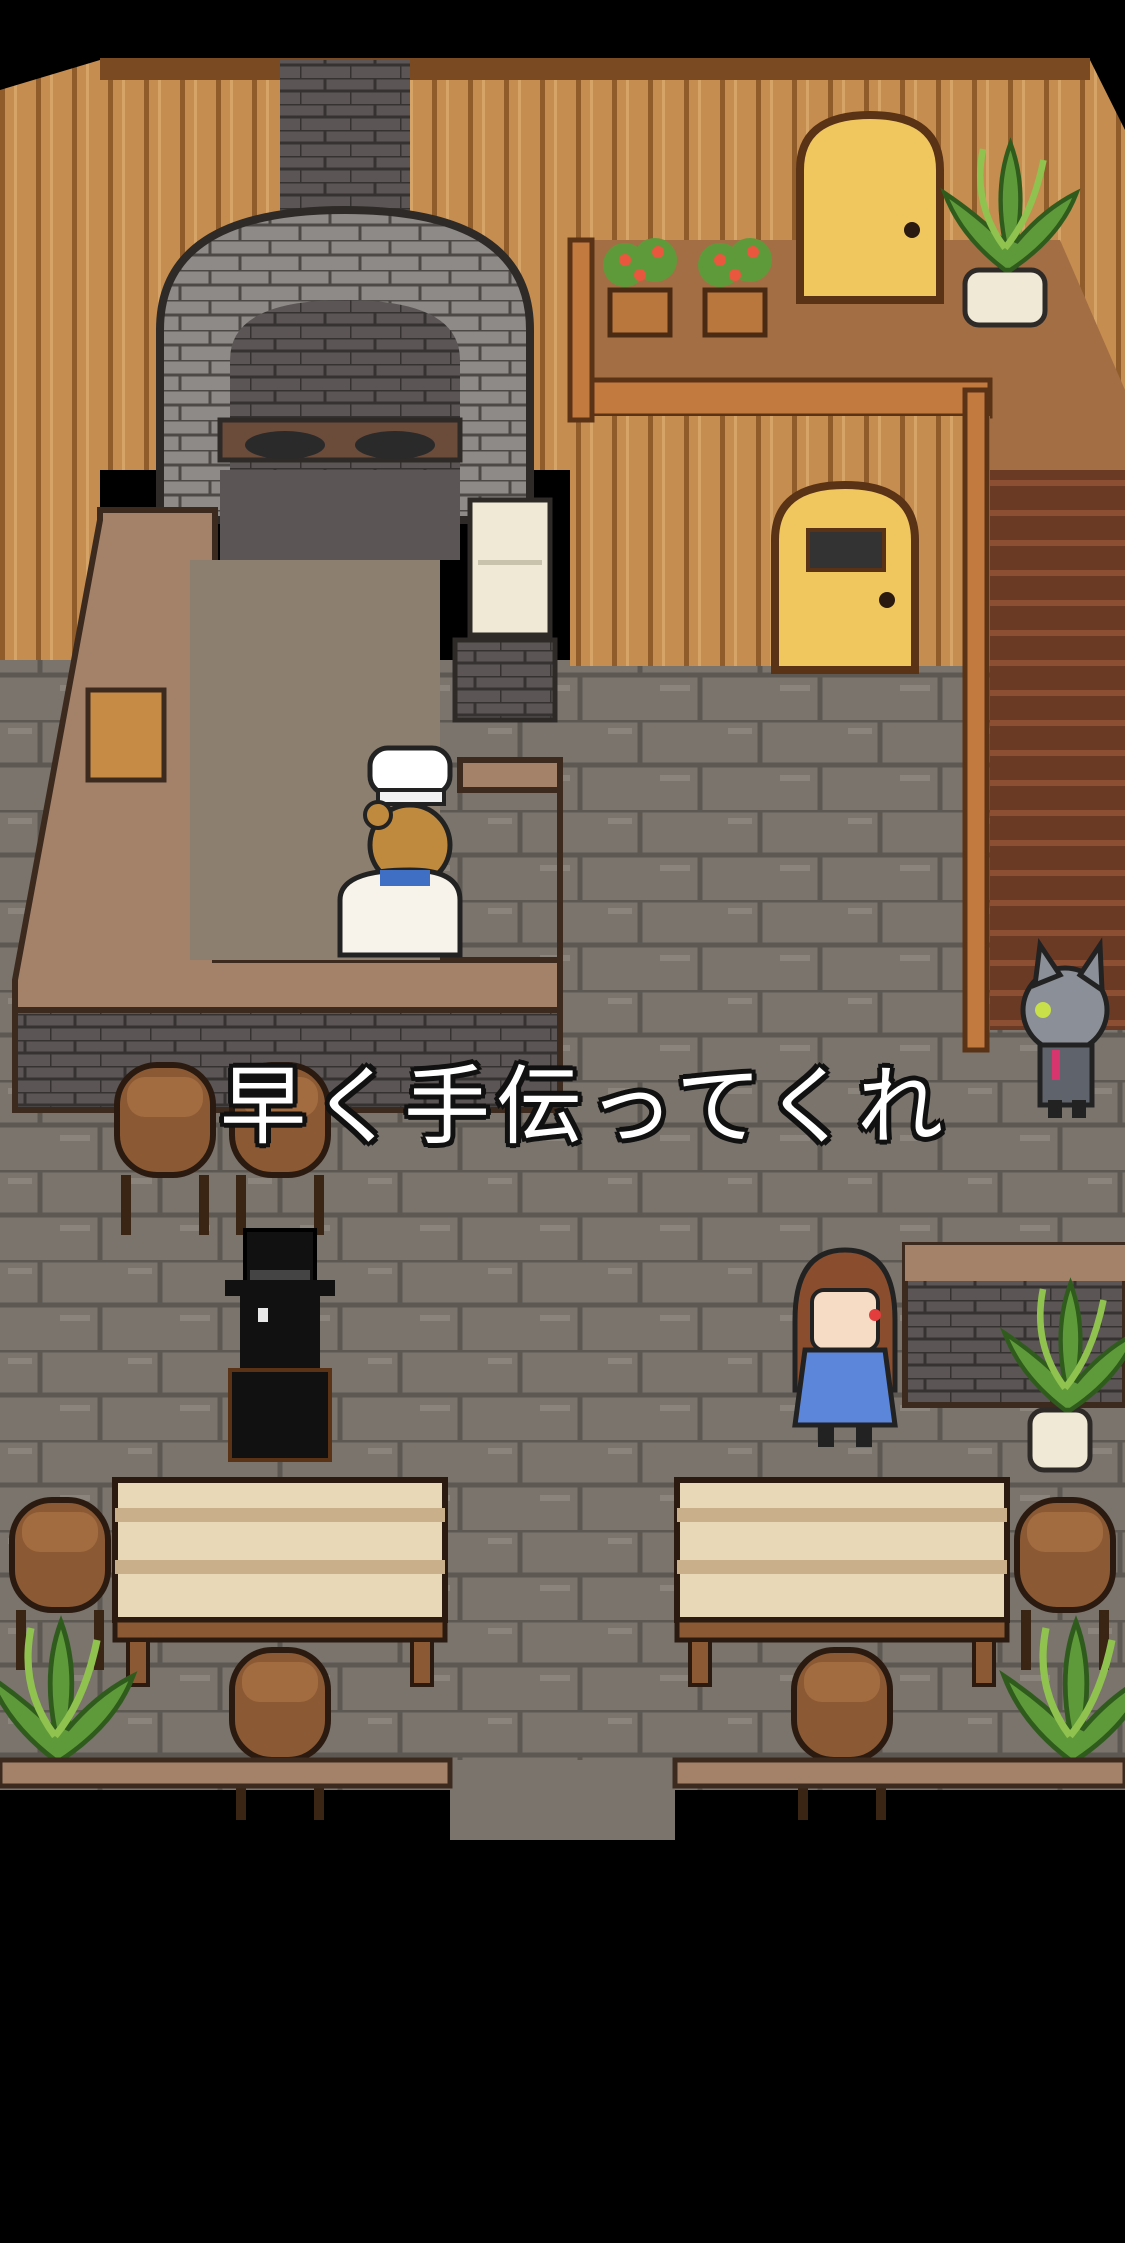  I want to click on refrigerator, so click(505, 610).